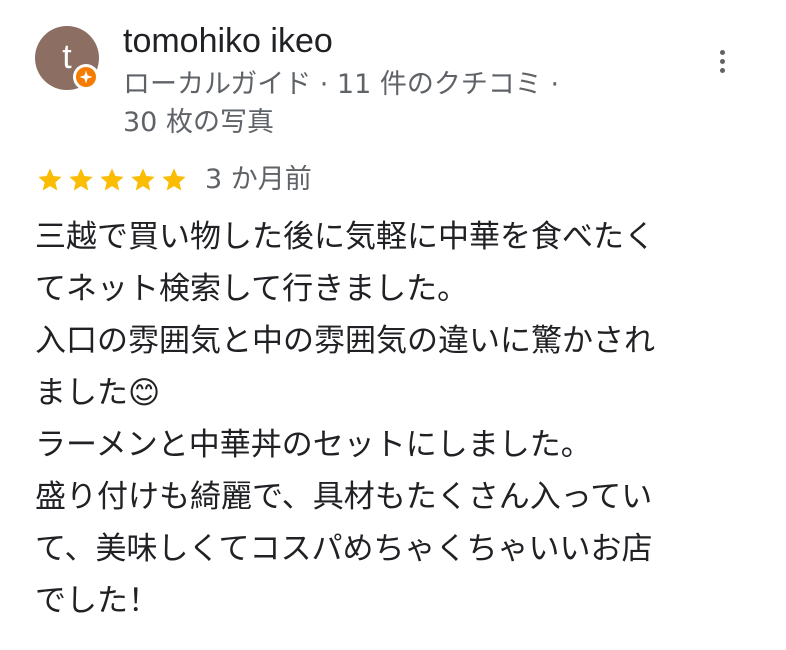 This screenshot has width=786, height=650. Describe the element at coordinates (198, 122) in the screenshot. I see `reviewer-photo-count: 30 枚の写真` at that location.